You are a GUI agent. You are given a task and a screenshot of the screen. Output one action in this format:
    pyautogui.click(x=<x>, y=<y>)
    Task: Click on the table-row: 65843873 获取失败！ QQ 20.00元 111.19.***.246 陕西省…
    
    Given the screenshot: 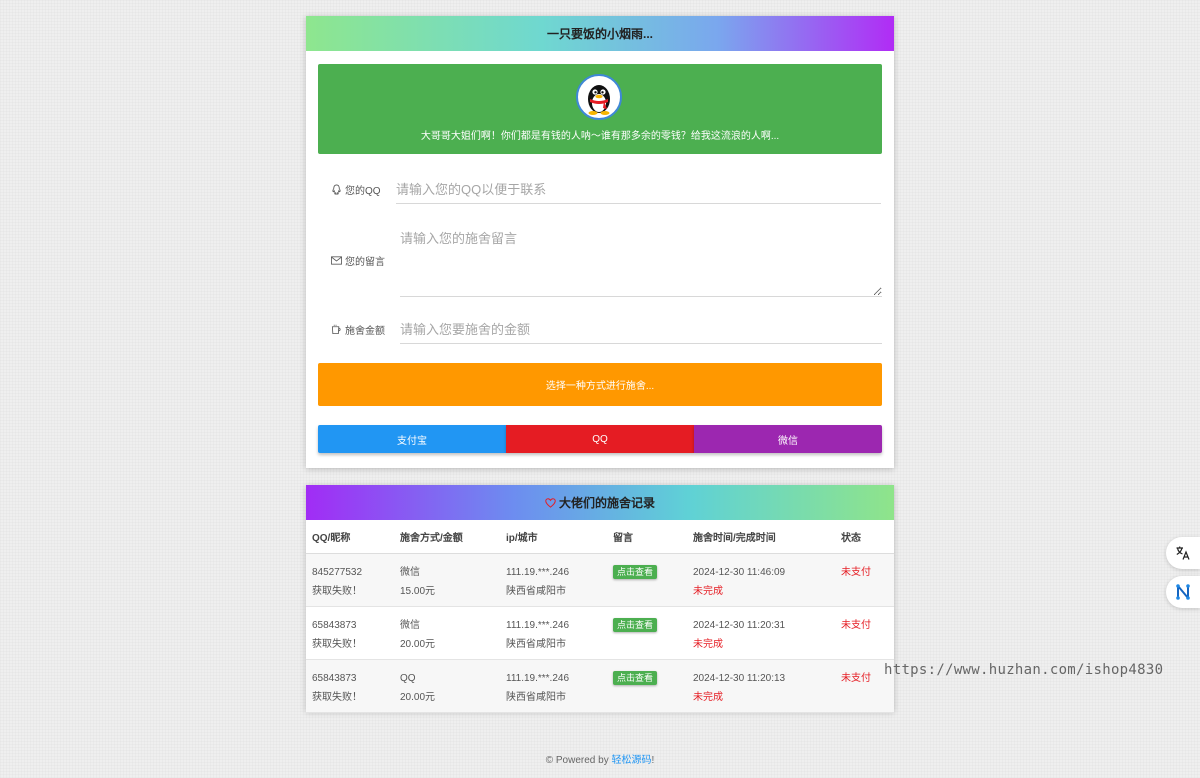 What is the action you would take?
    pyautogui.click(x=600, y=686)
    